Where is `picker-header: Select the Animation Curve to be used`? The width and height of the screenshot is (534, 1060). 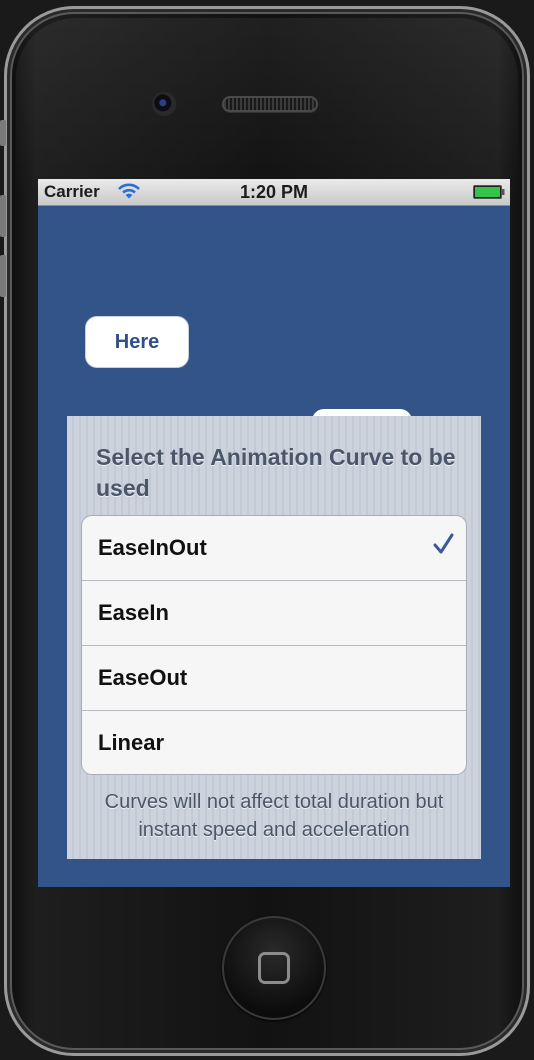 picker-header: Select the Animation Curve to be used is located at coordinates (276, 472).